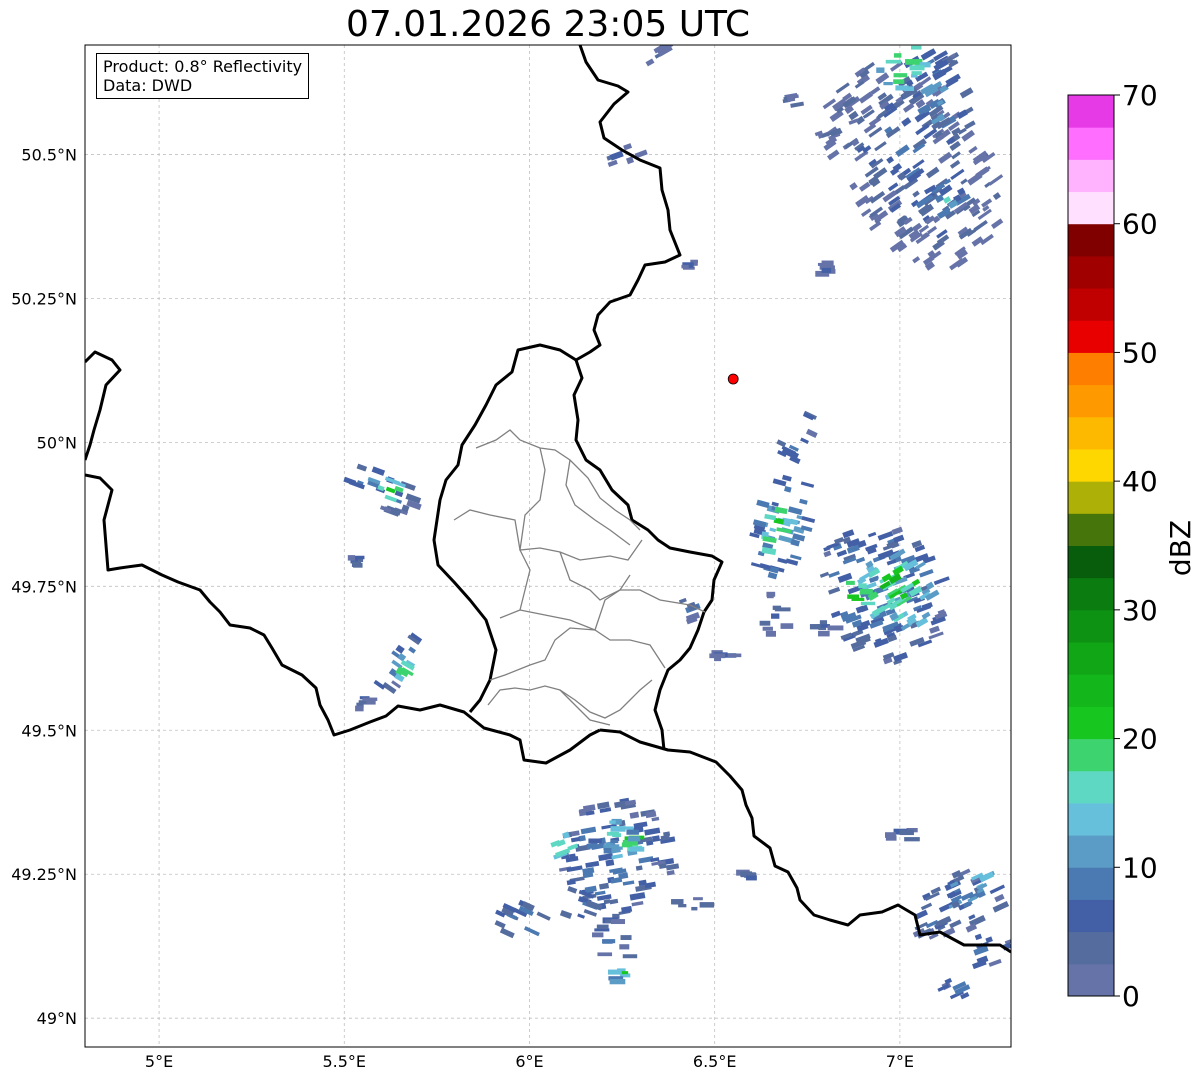 The image size is (1202, 1081). What do you see at coordinates (1140, 481) in the screenshot?
I see `colorbar-tick-label: 40` at bounding box center [1140, 481].